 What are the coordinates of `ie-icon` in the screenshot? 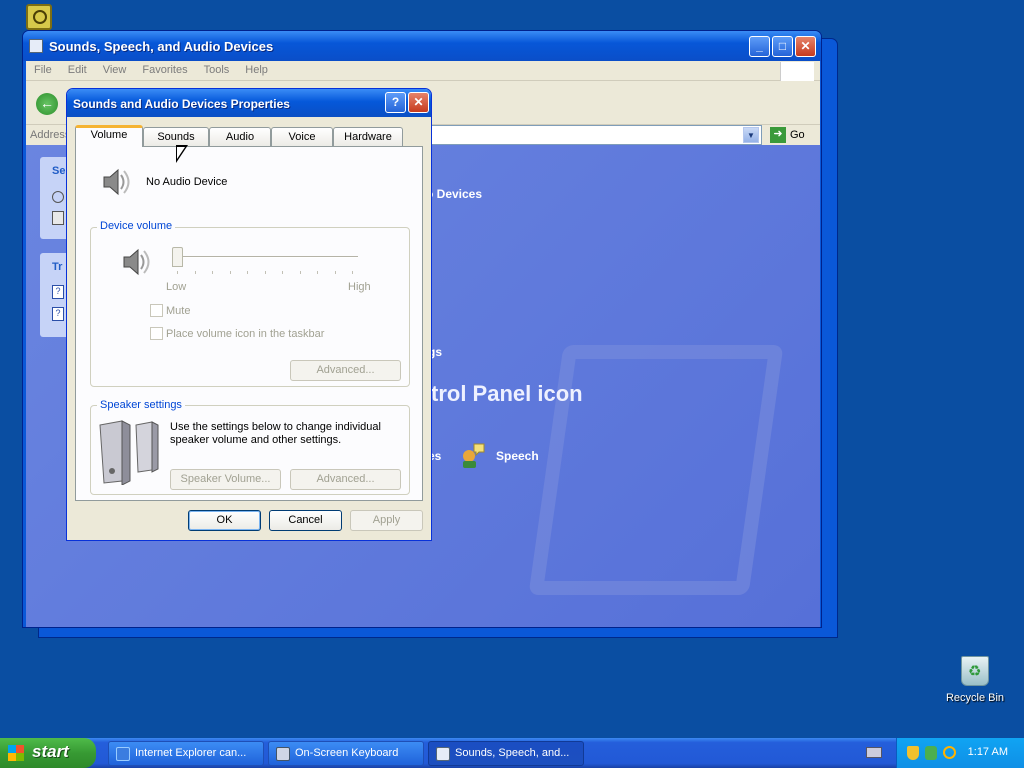 It's located at (123, 754).